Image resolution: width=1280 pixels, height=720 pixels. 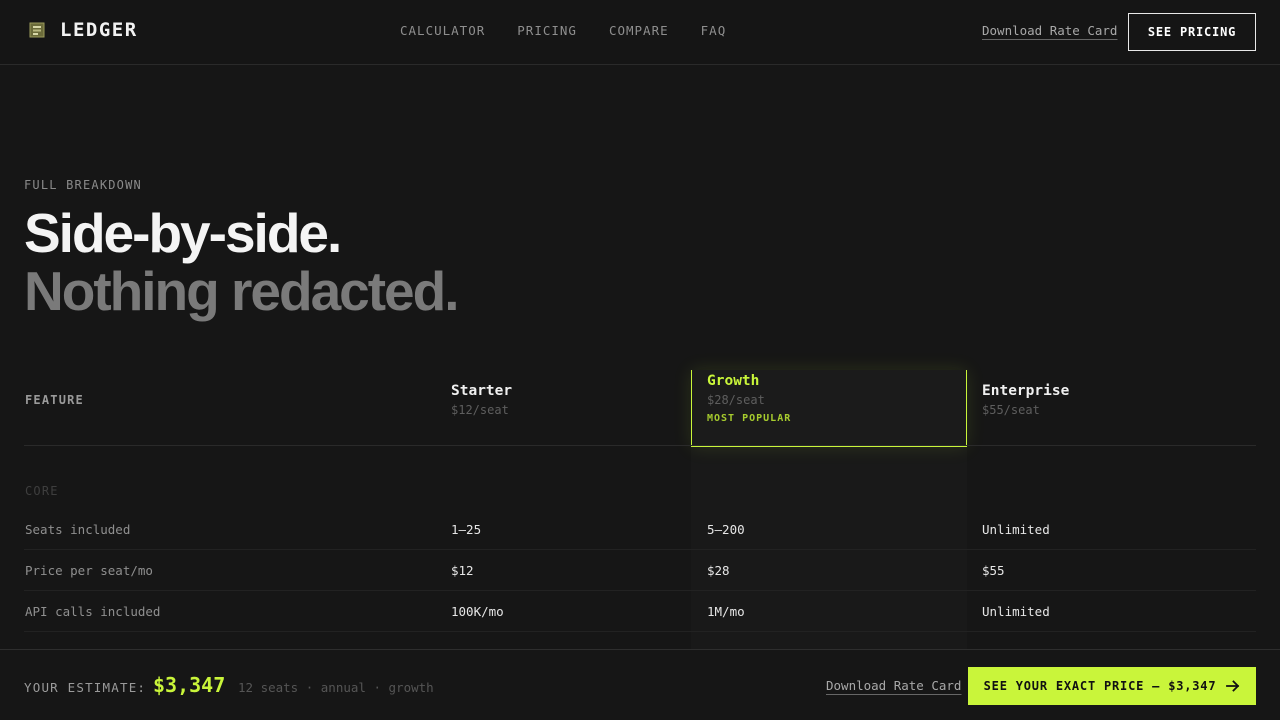 I want to click on table-row: Price per seat/mo $12 $28 $55, so click(x=640, y=570).